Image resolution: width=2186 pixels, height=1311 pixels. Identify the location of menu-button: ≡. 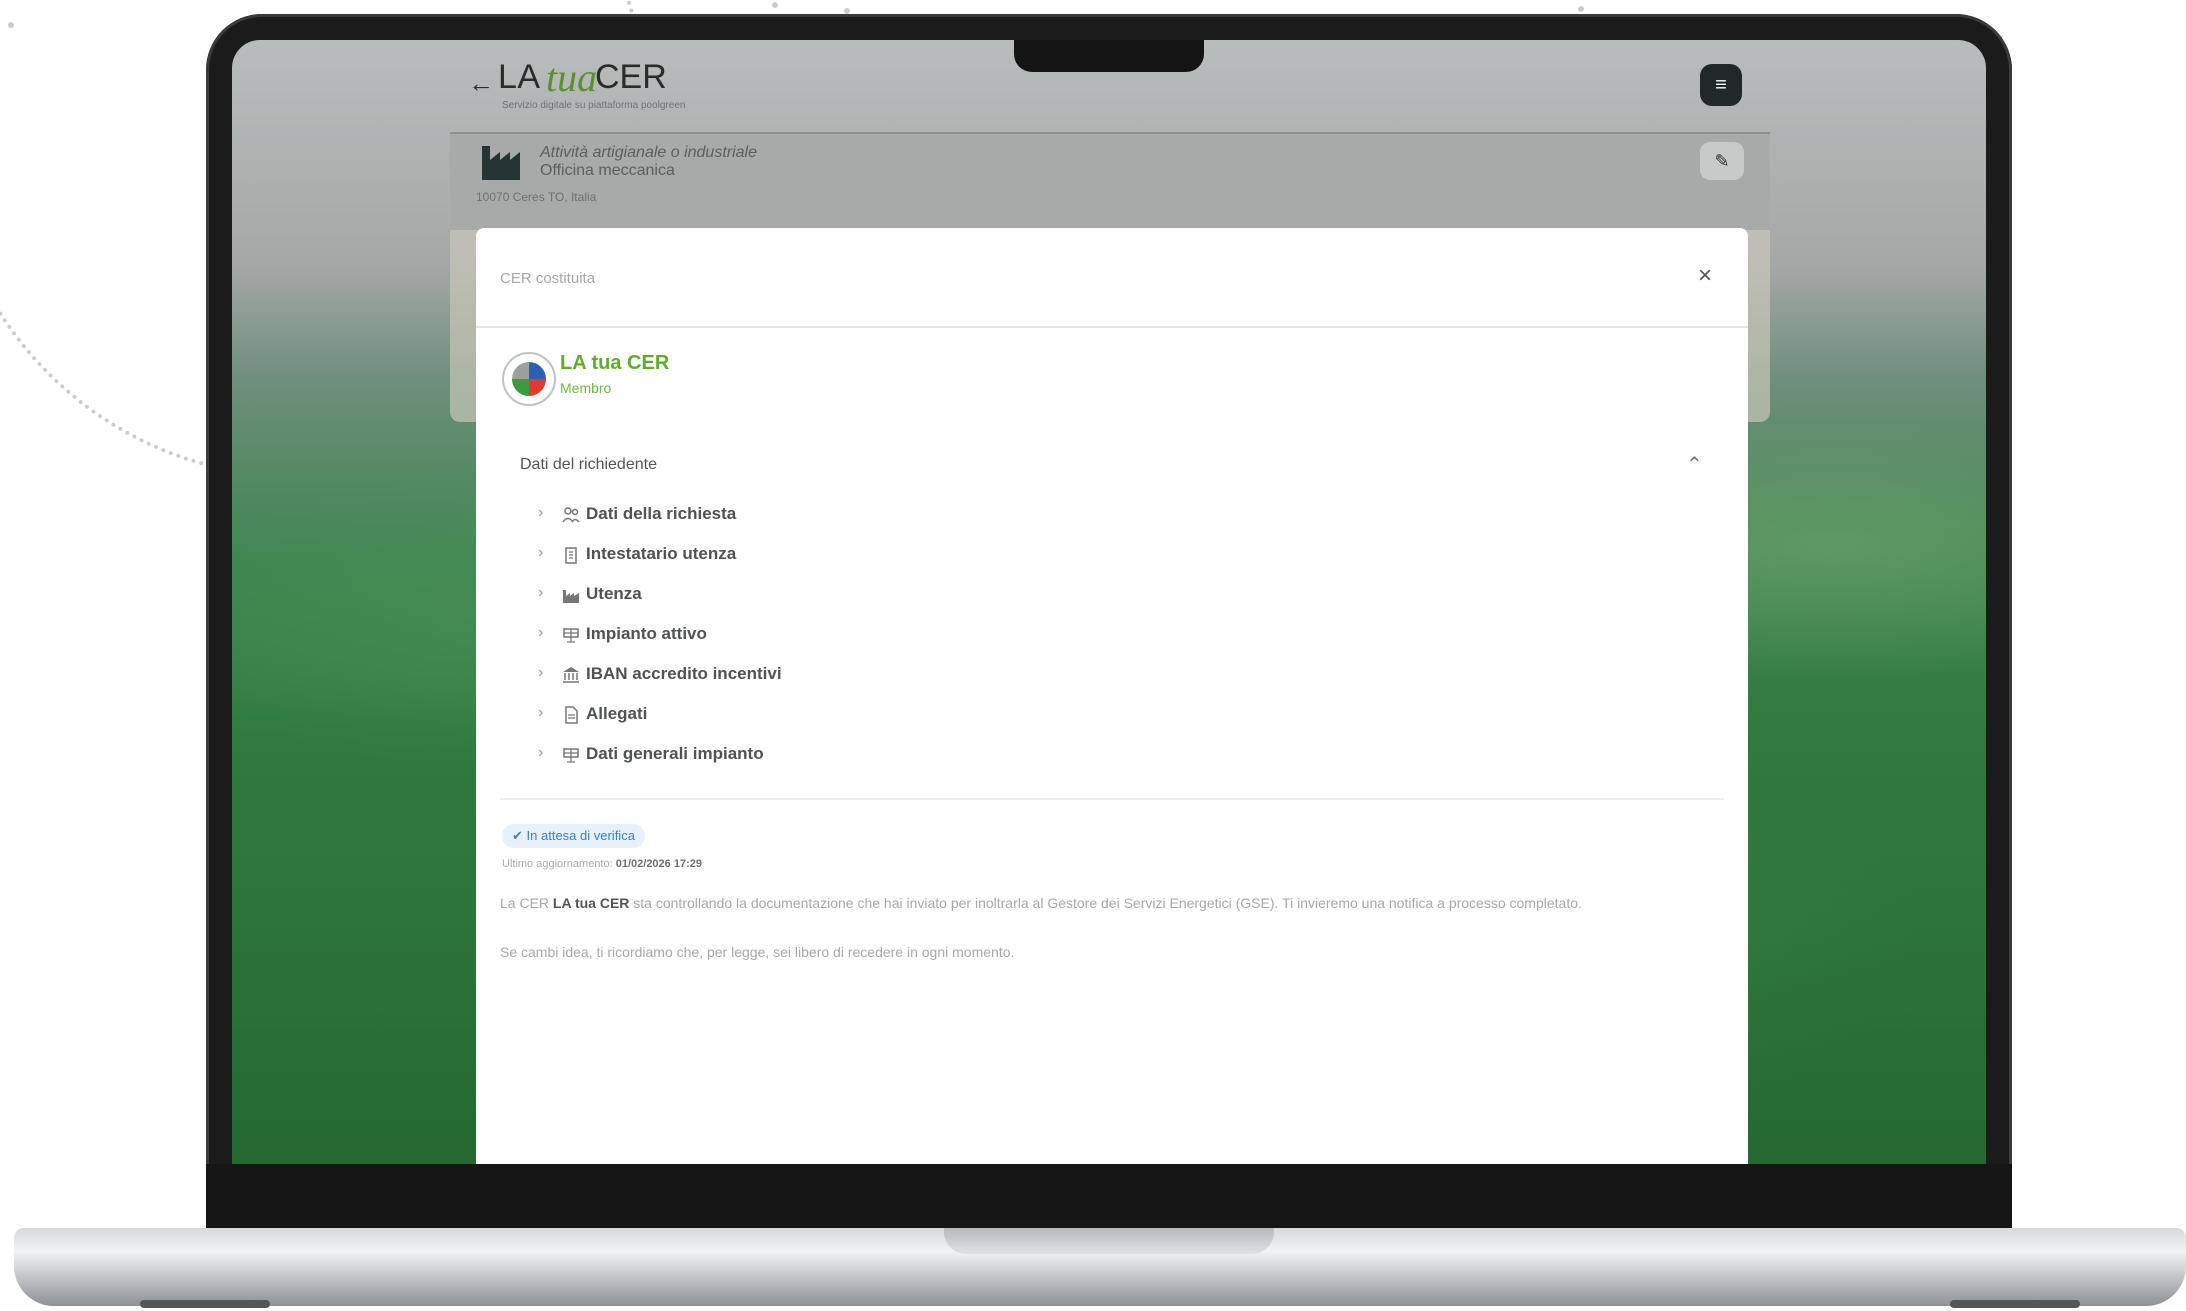
(1721, 85).